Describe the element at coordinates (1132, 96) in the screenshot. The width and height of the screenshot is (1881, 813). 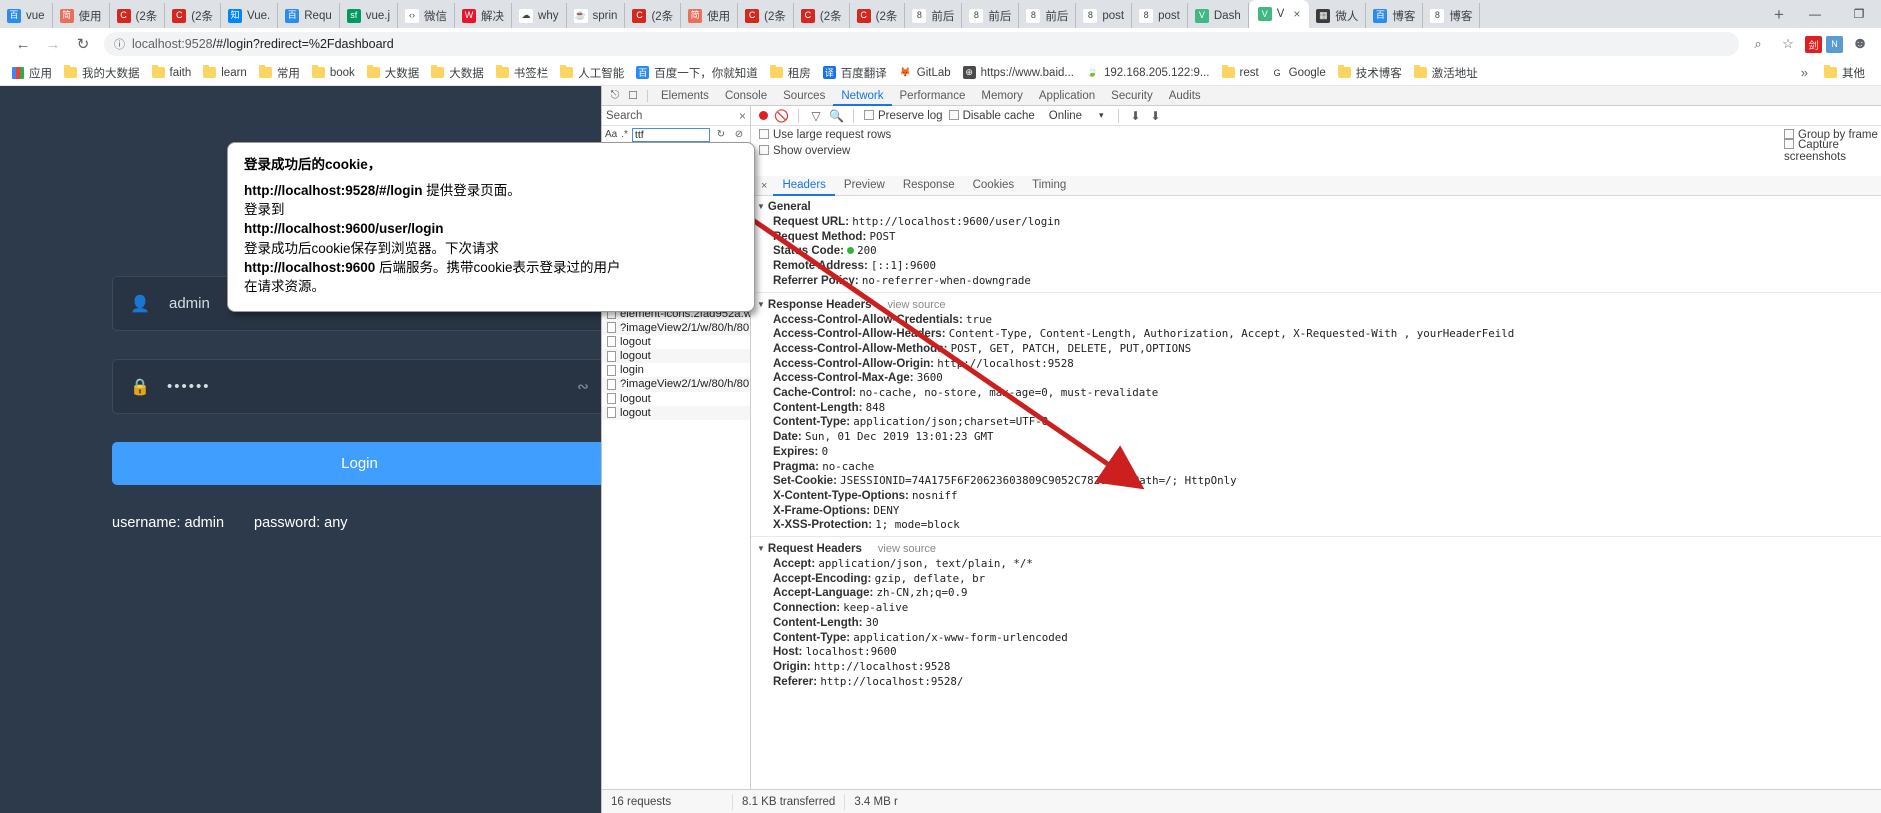
I see `devtools-tab-security: Security` at that location.